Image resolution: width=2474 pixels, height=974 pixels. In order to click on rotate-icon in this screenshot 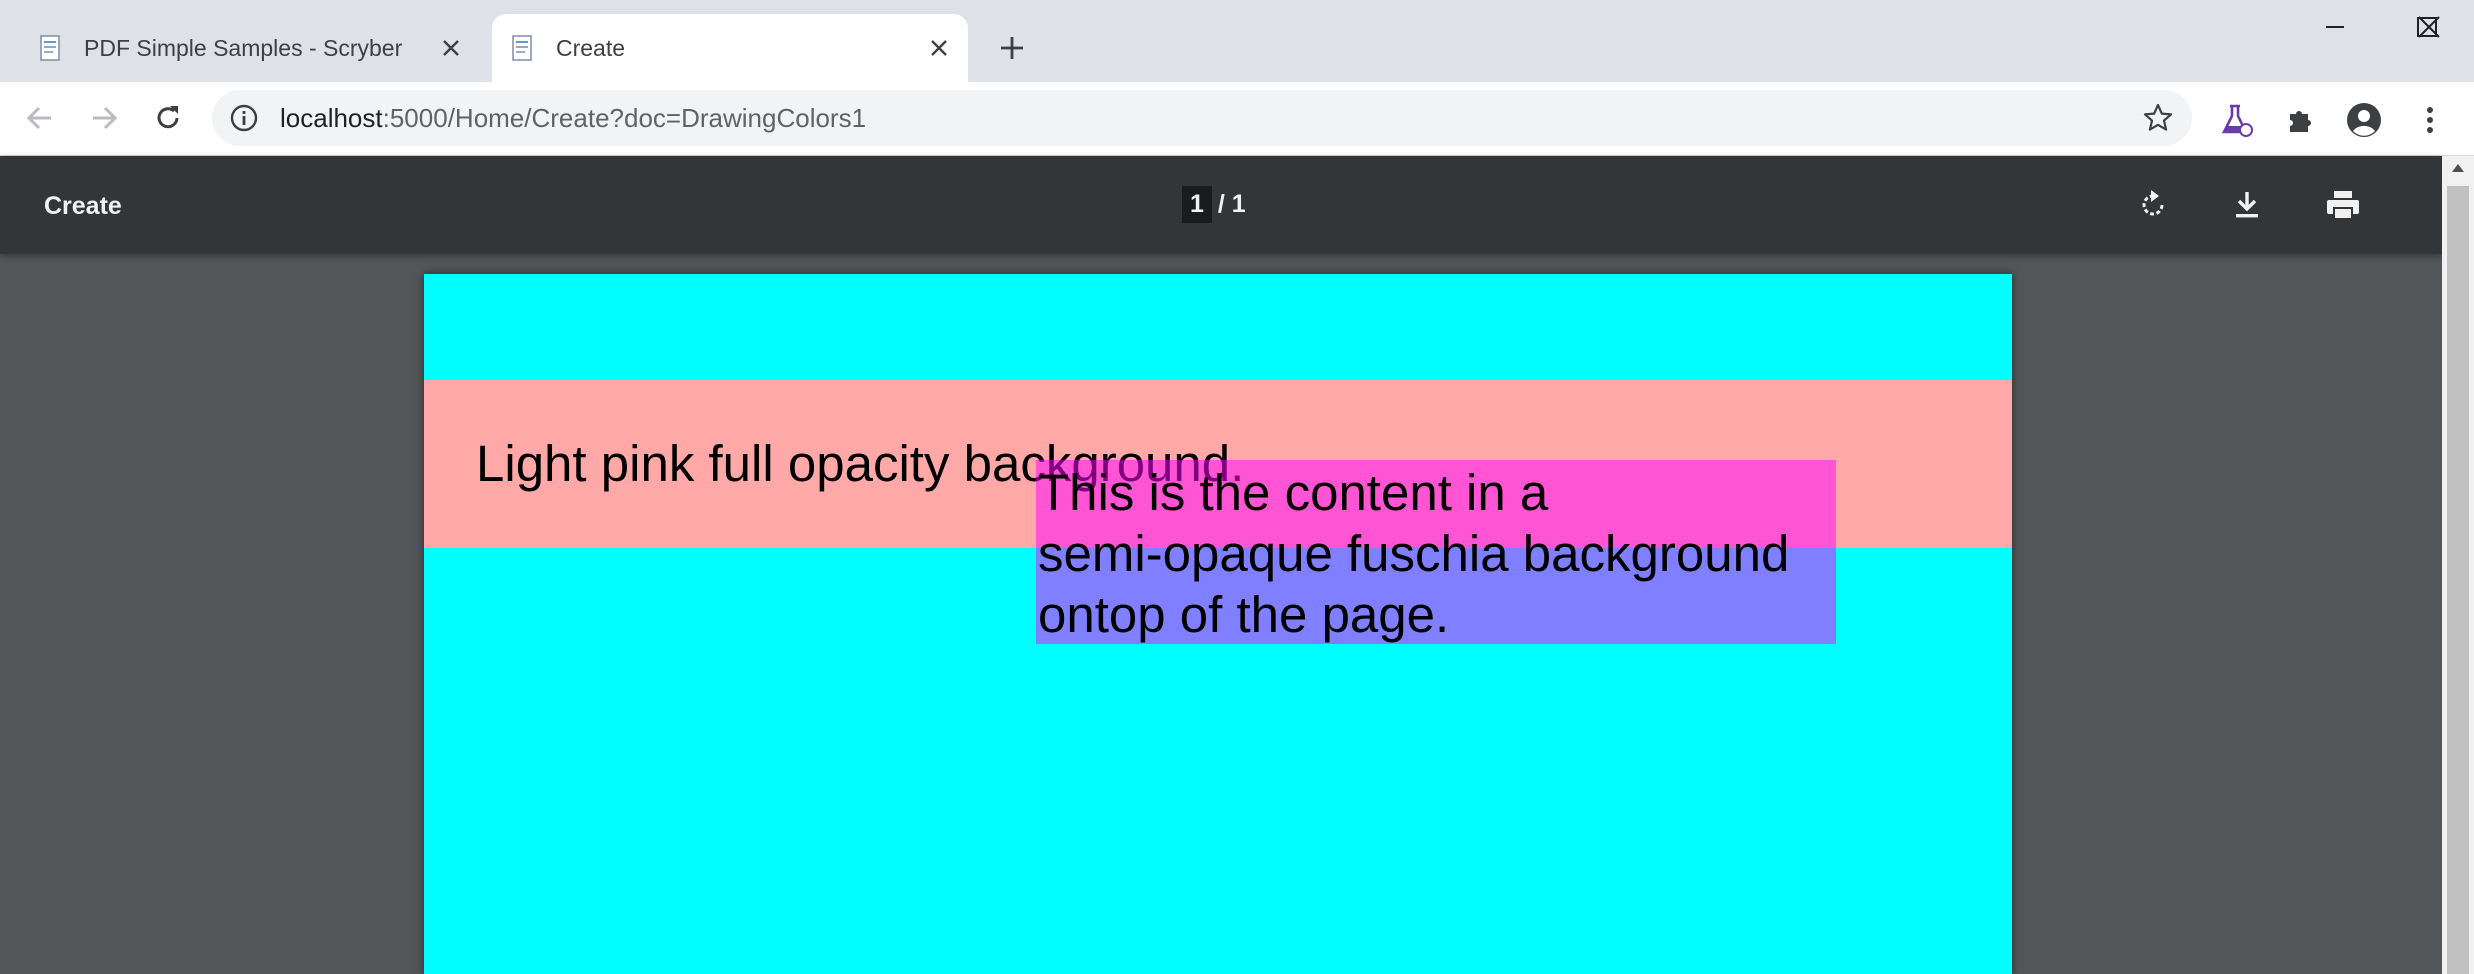, I will do `click(2153, 203)`.